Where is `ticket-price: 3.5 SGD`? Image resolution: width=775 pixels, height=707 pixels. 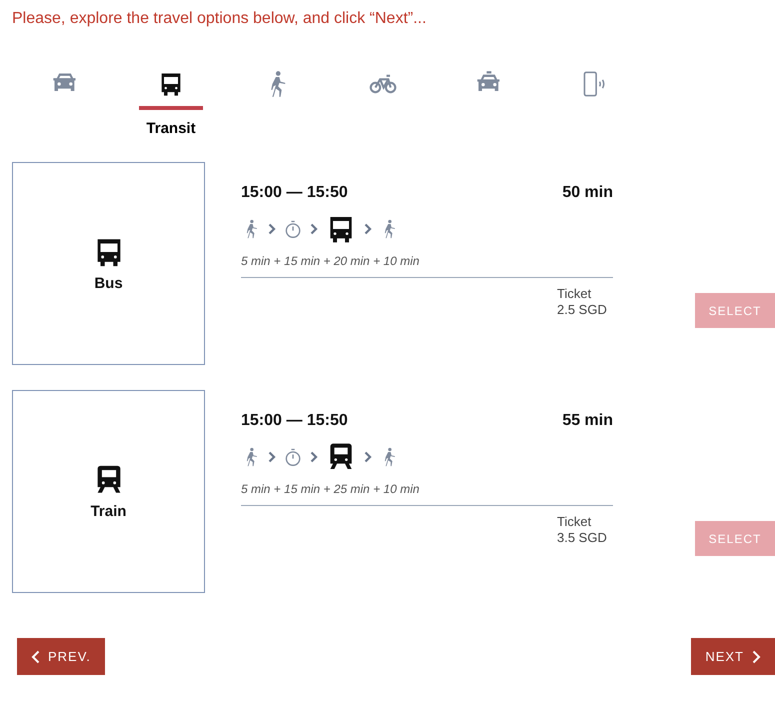
ticket-price: 3.5 SGD is located at coordinates (582, 538).